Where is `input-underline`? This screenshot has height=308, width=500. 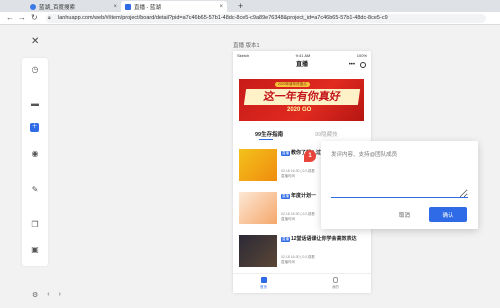
input-underline is located at coordinates (399, 197).